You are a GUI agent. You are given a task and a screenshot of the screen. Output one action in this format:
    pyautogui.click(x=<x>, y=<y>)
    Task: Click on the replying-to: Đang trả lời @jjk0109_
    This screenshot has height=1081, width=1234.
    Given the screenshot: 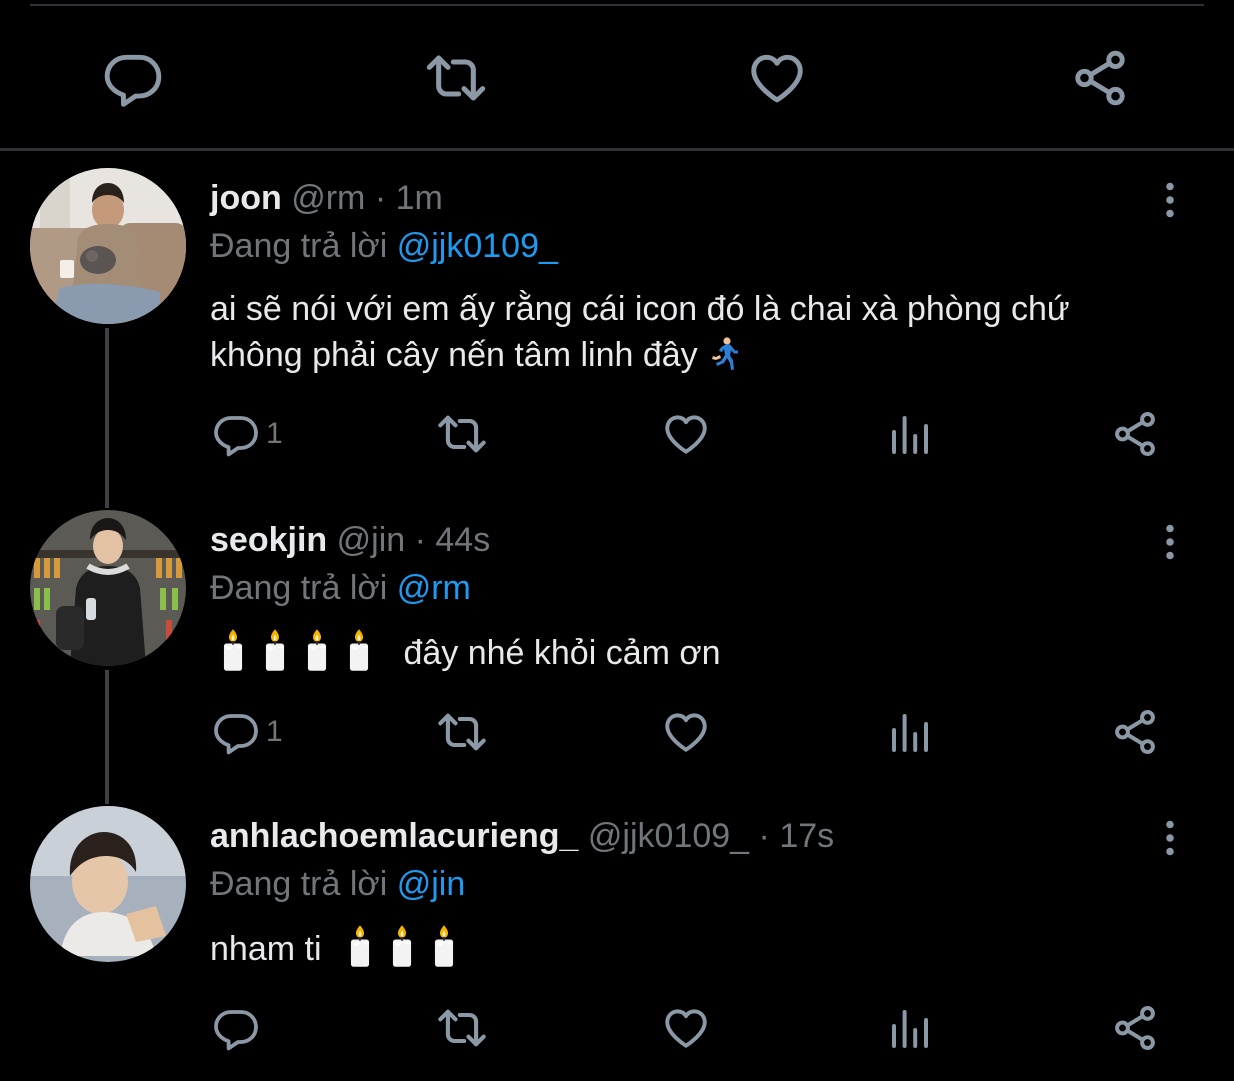 What is the action you would take?
    pyautogui.click(x=384, y=246)
    